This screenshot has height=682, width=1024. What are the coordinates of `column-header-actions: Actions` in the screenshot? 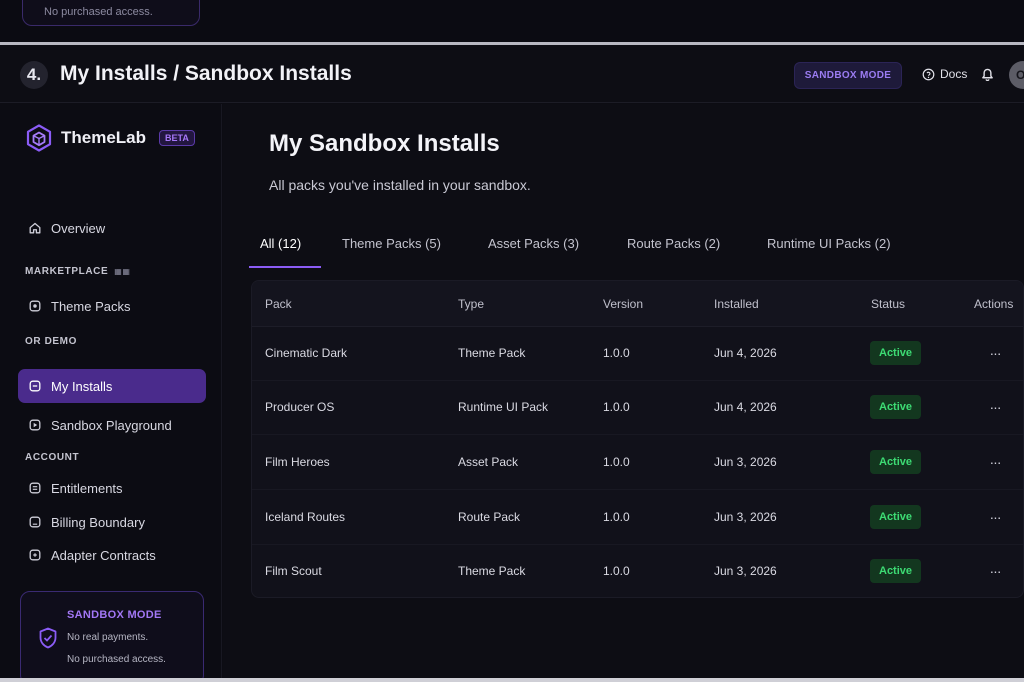 It's located at (994, 304).